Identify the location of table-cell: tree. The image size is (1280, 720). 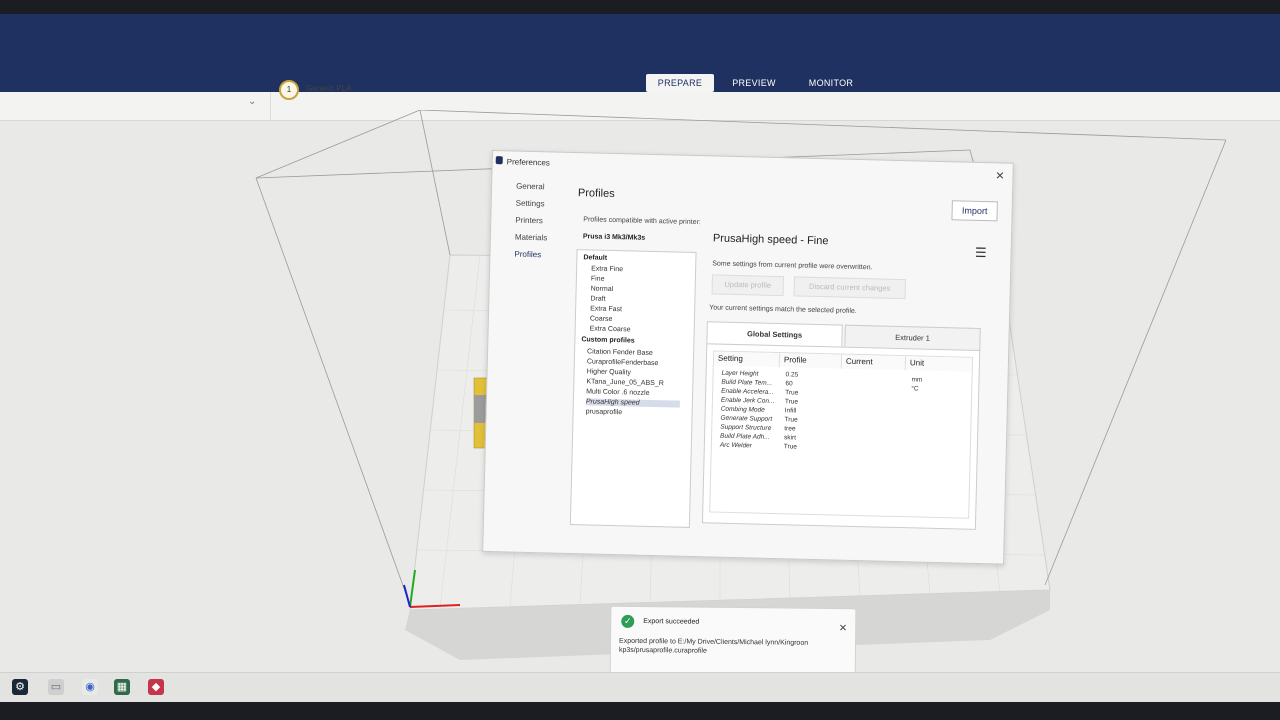
(790, 429).